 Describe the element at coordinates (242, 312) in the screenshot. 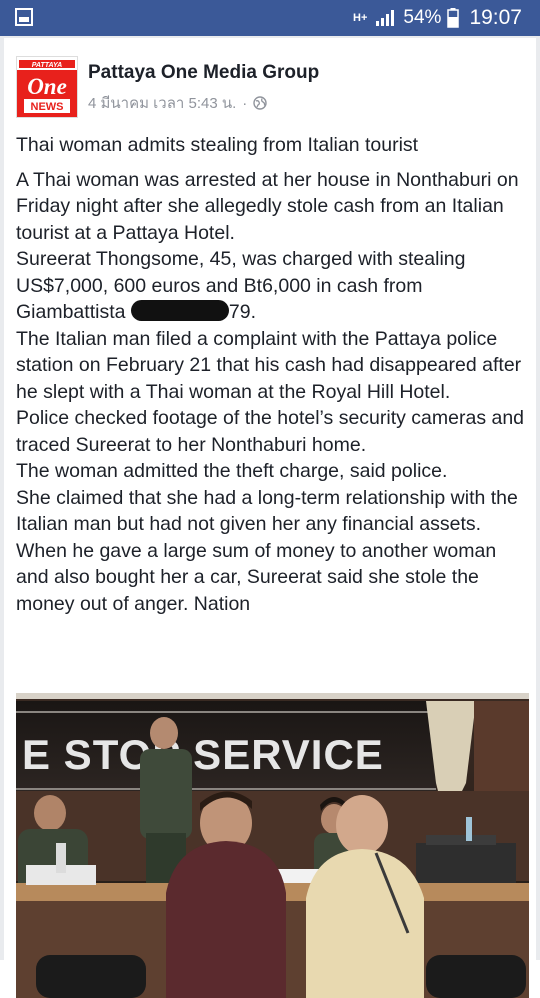

I see `post-paragraph-text: 79.` at that location.